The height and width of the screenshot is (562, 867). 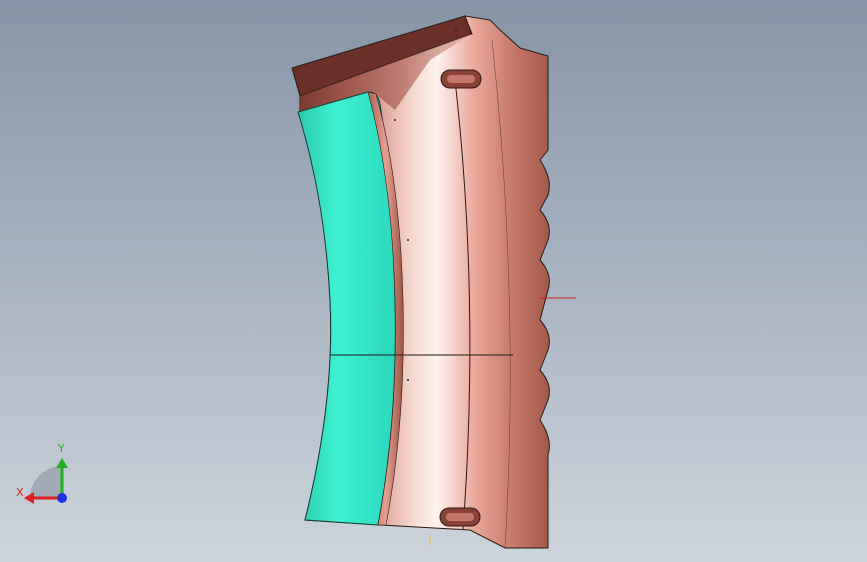 What do you see at coordinates (20, 492) in the screenshot?
I see `x-axis-label: X` at bounding box center [20, 492].